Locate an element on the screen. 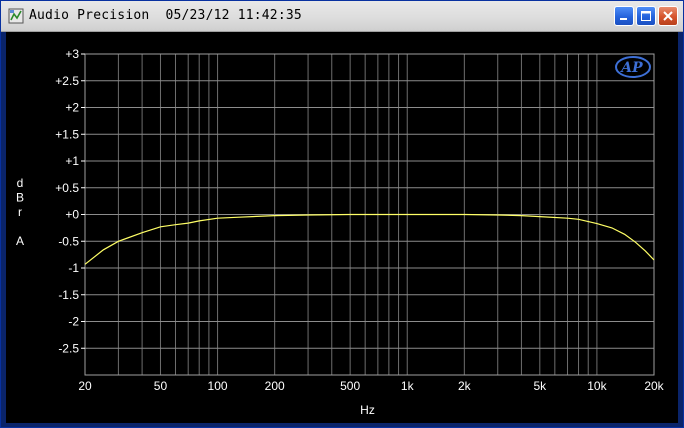 The image size is (684, 428). response-trace is located at coordinates (369, 239).